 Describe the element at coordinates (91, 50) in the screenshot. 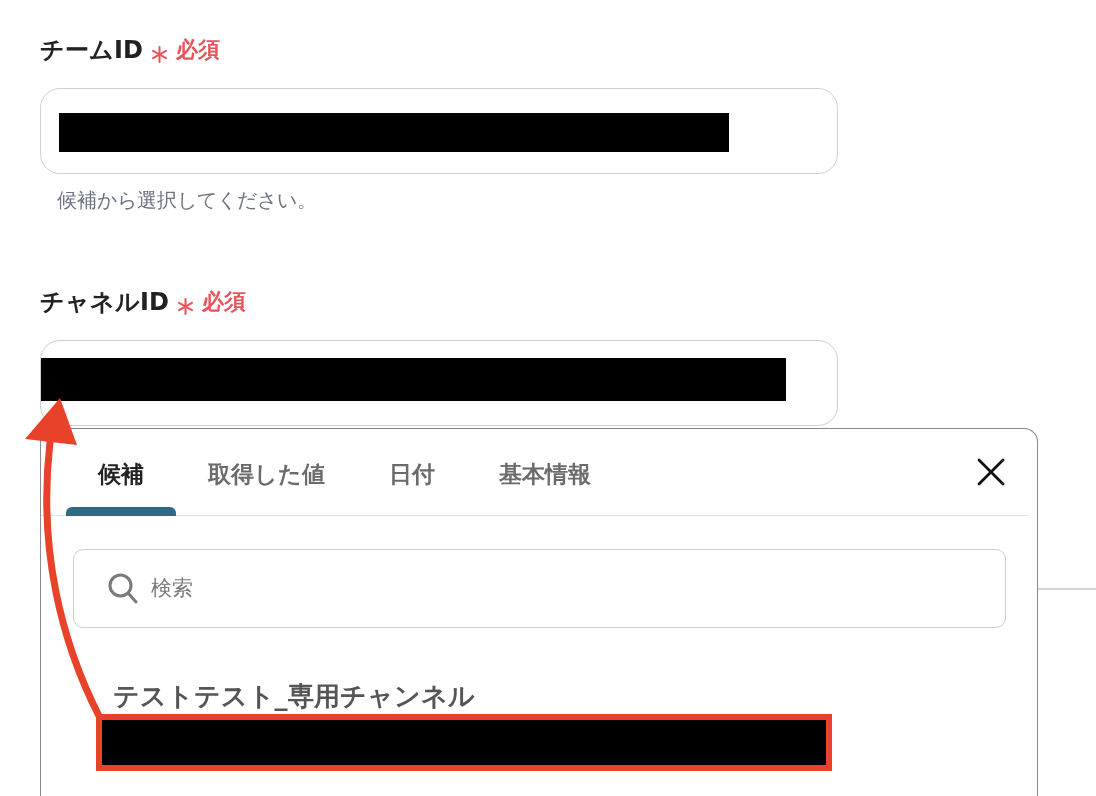

I see `field-label: チームID` at that location.